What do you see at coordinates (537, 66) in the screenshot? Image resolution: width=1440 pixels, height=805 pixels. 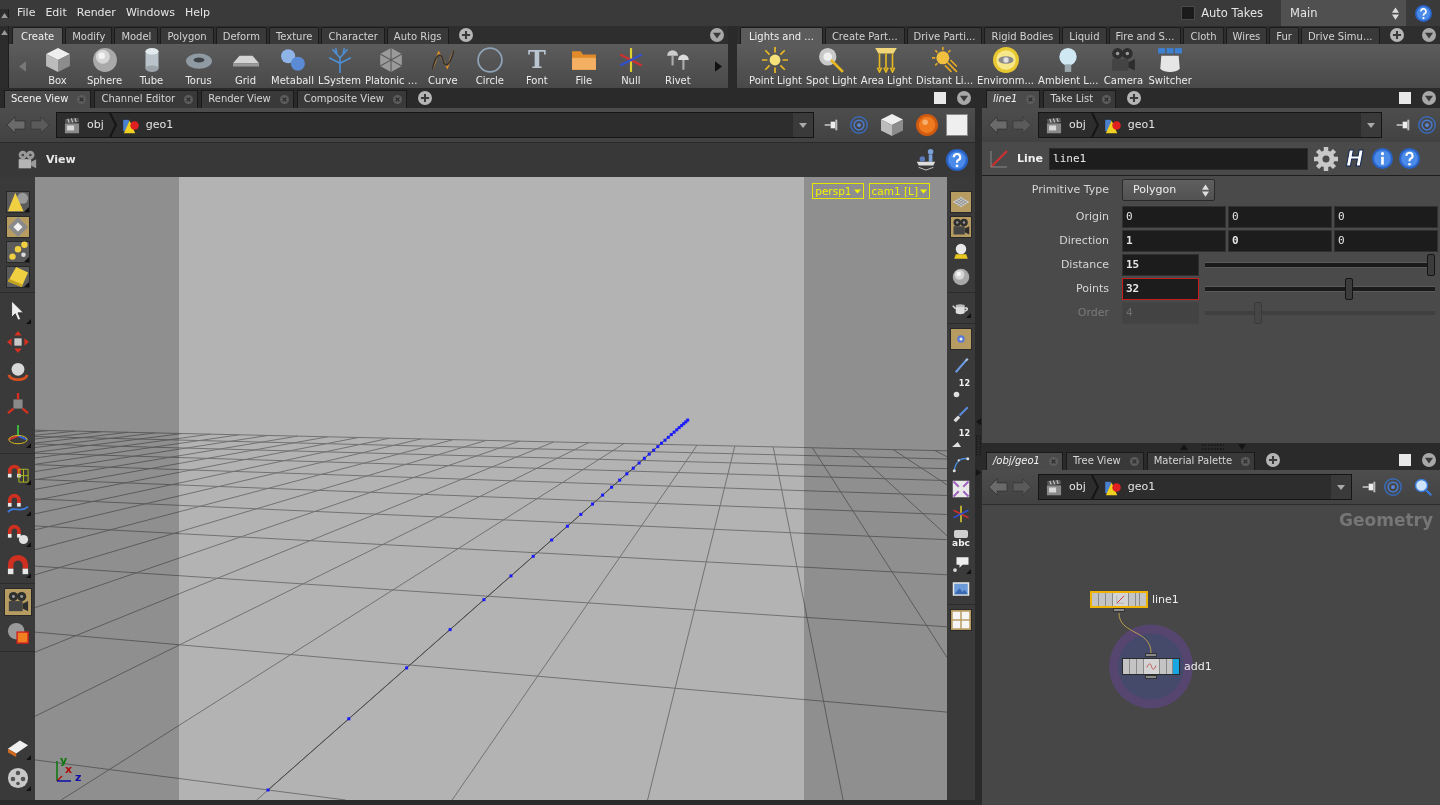 I see `shelf-tool-button: T Font` at bounding box center [537, 66].